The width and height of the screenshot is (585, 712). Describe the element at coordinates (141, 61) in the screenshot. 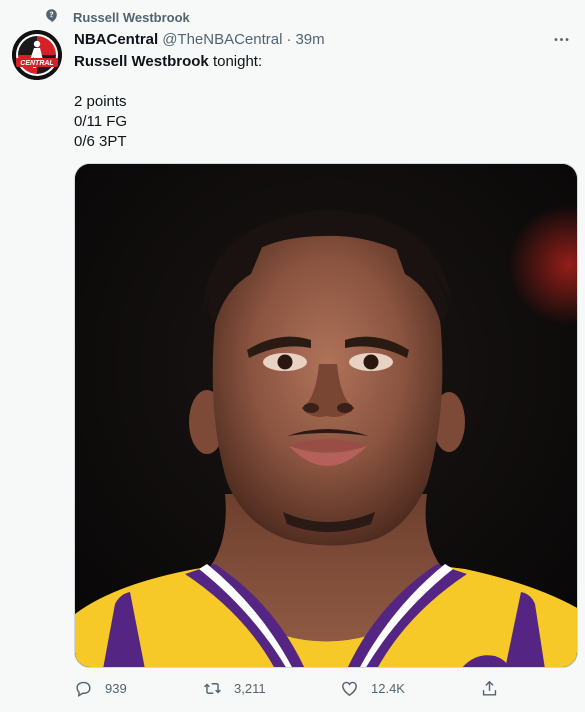

I see `topic-mention: Russell Westbrook` at that location.